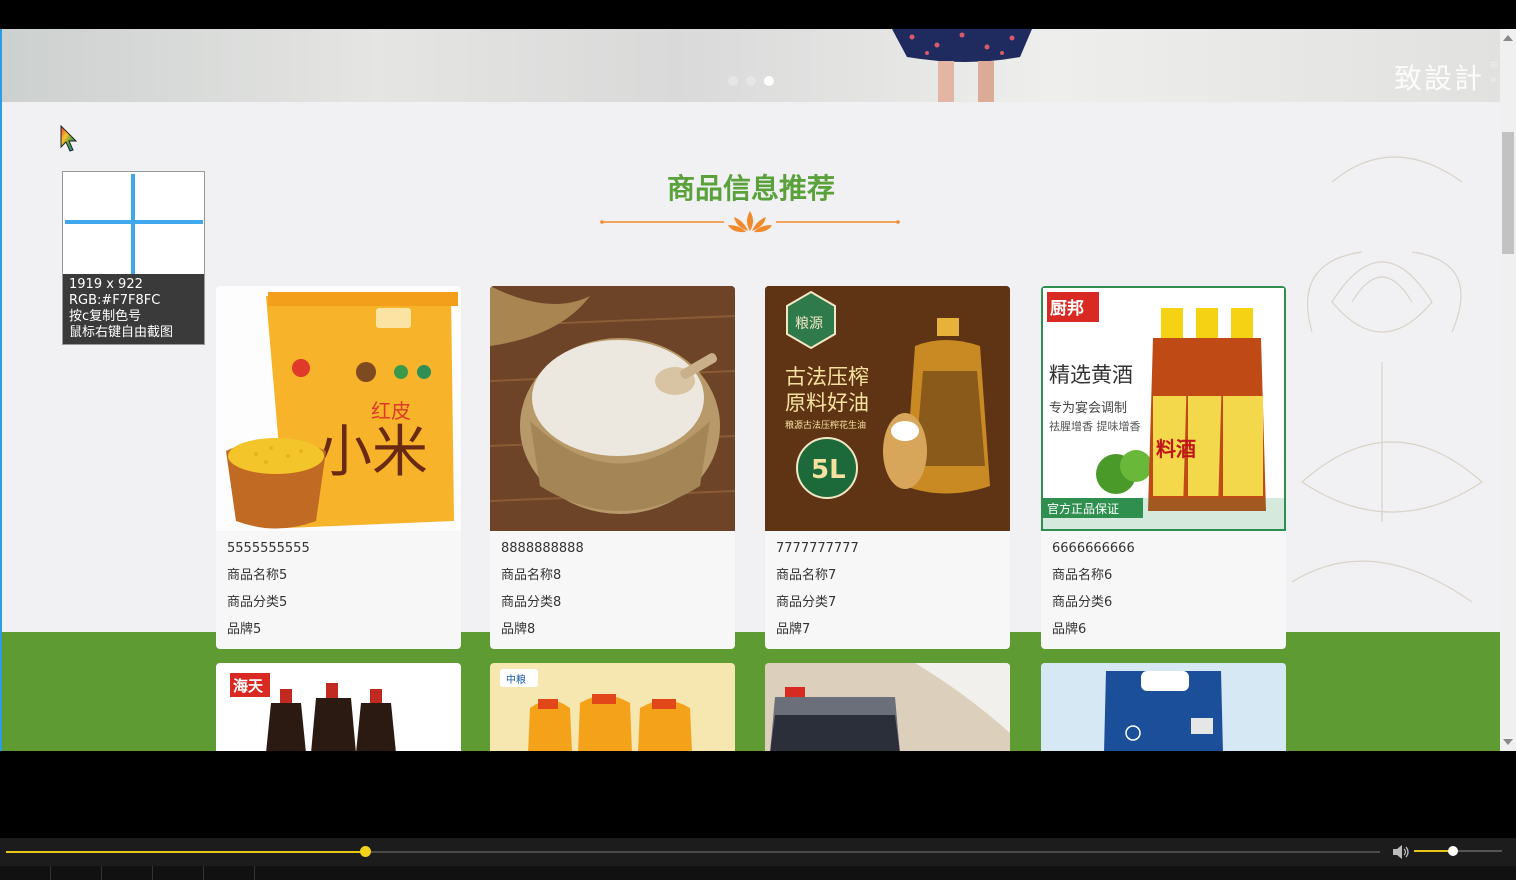 The image size is (1516, 880). Describe the element at coordinates (825, 425) in the screenshot. I see `svg-text: 粮源古法压榨花生油` at that location.